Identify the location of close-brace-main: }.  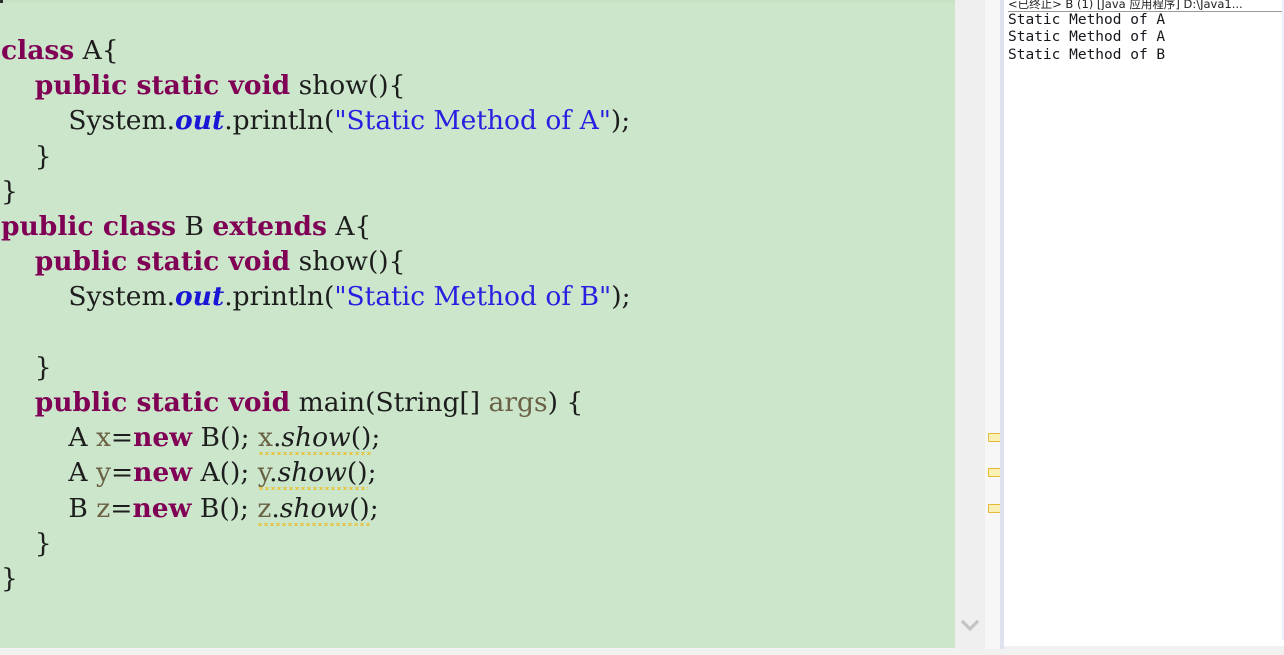
(43, 543).